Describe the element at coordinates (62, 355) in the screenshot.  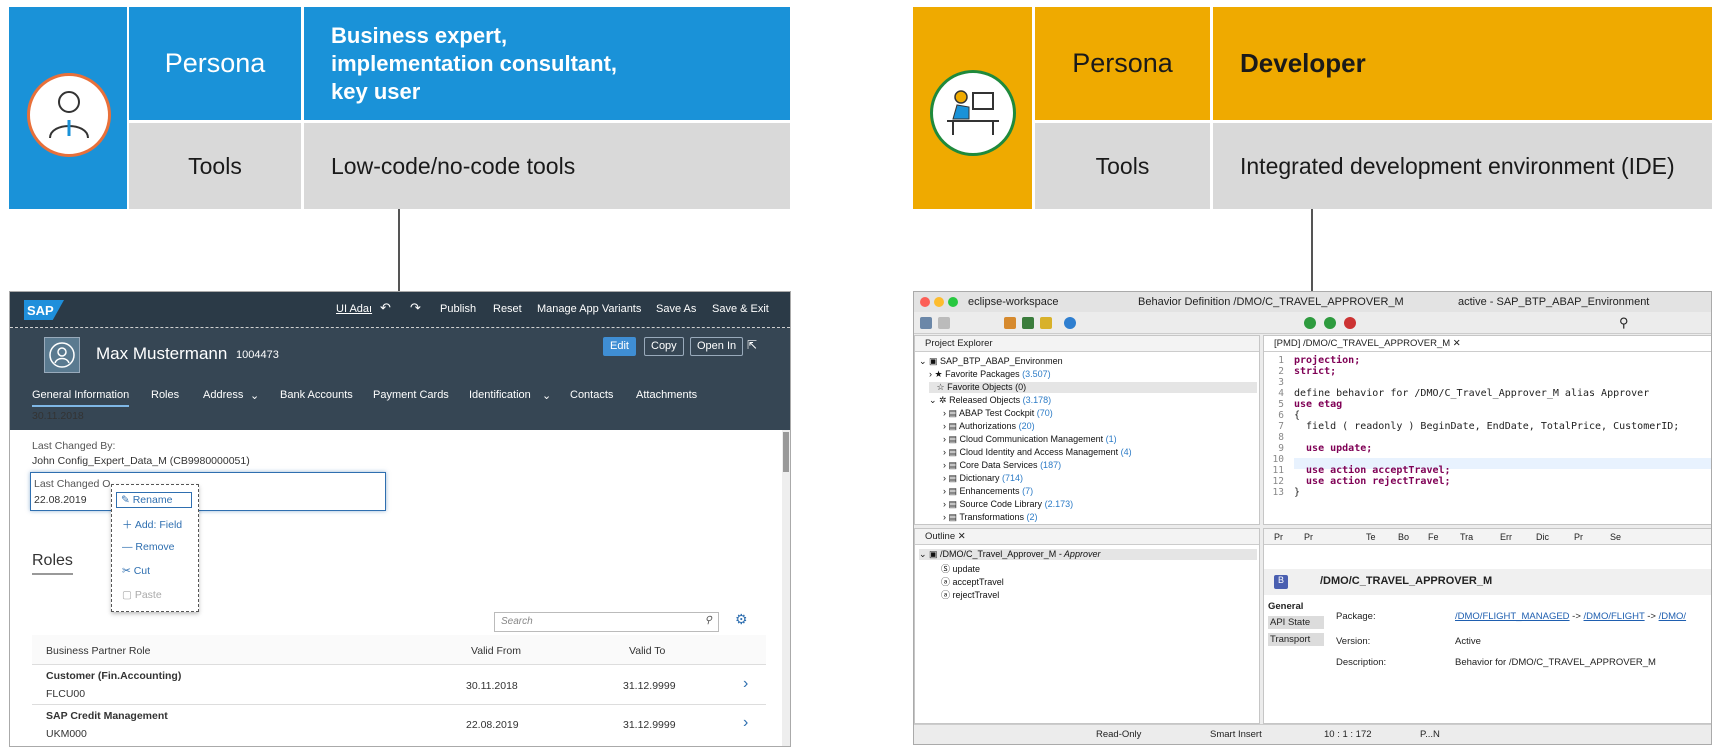
I see `avatar` at that location.